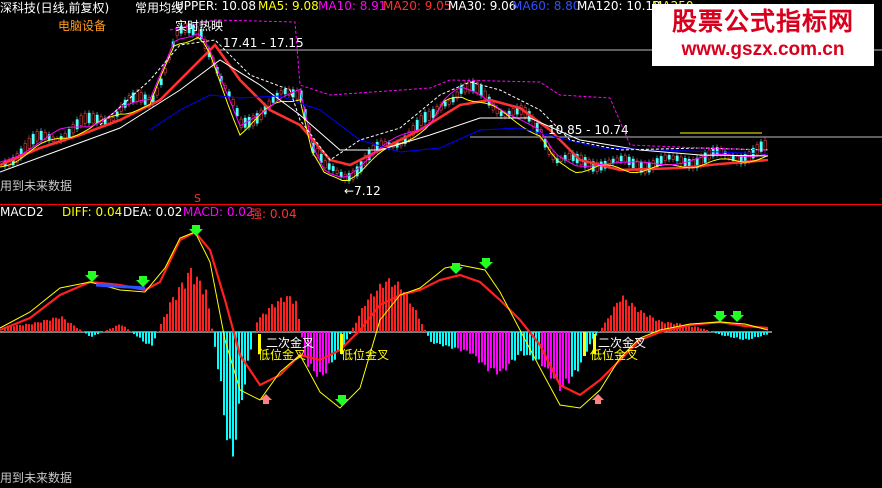 The height and width of the screenshot is (488, 882). What do you see at coordinates (362, 191) in the screenshot?
I see `low-price-label: ←7.12` at bounding box center [362, 191].